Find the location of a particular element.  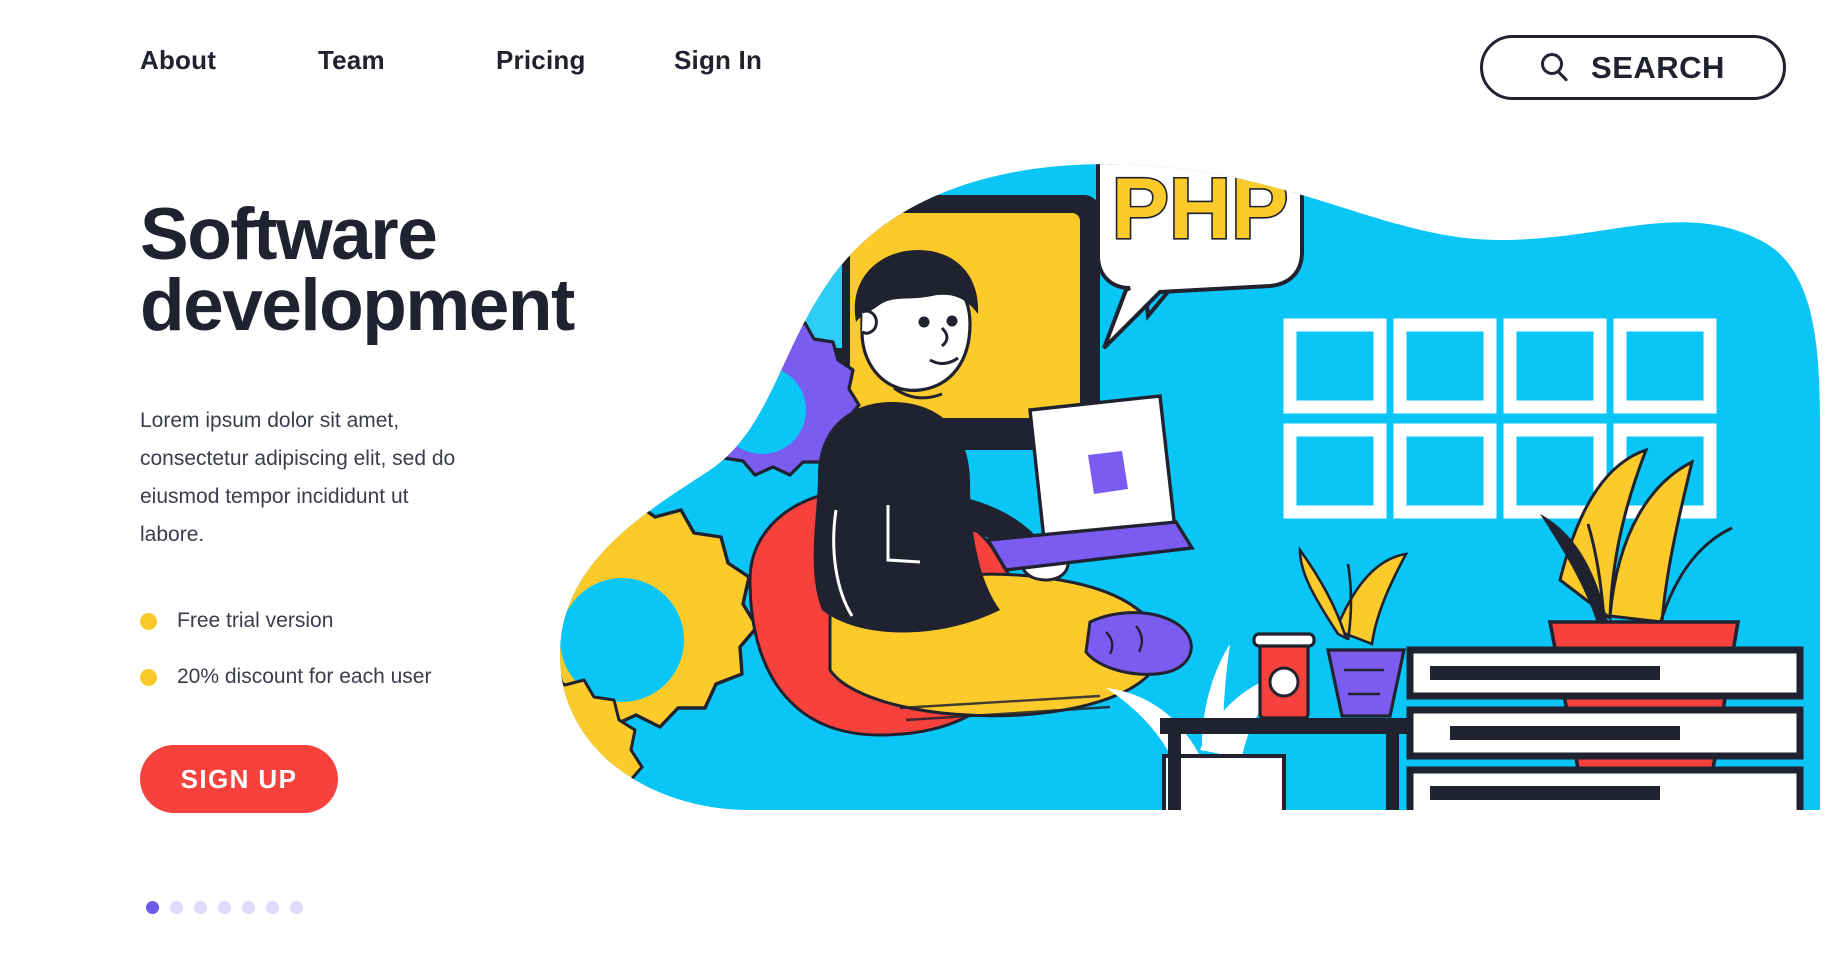

eye-right is located at coordinates (952, 321).